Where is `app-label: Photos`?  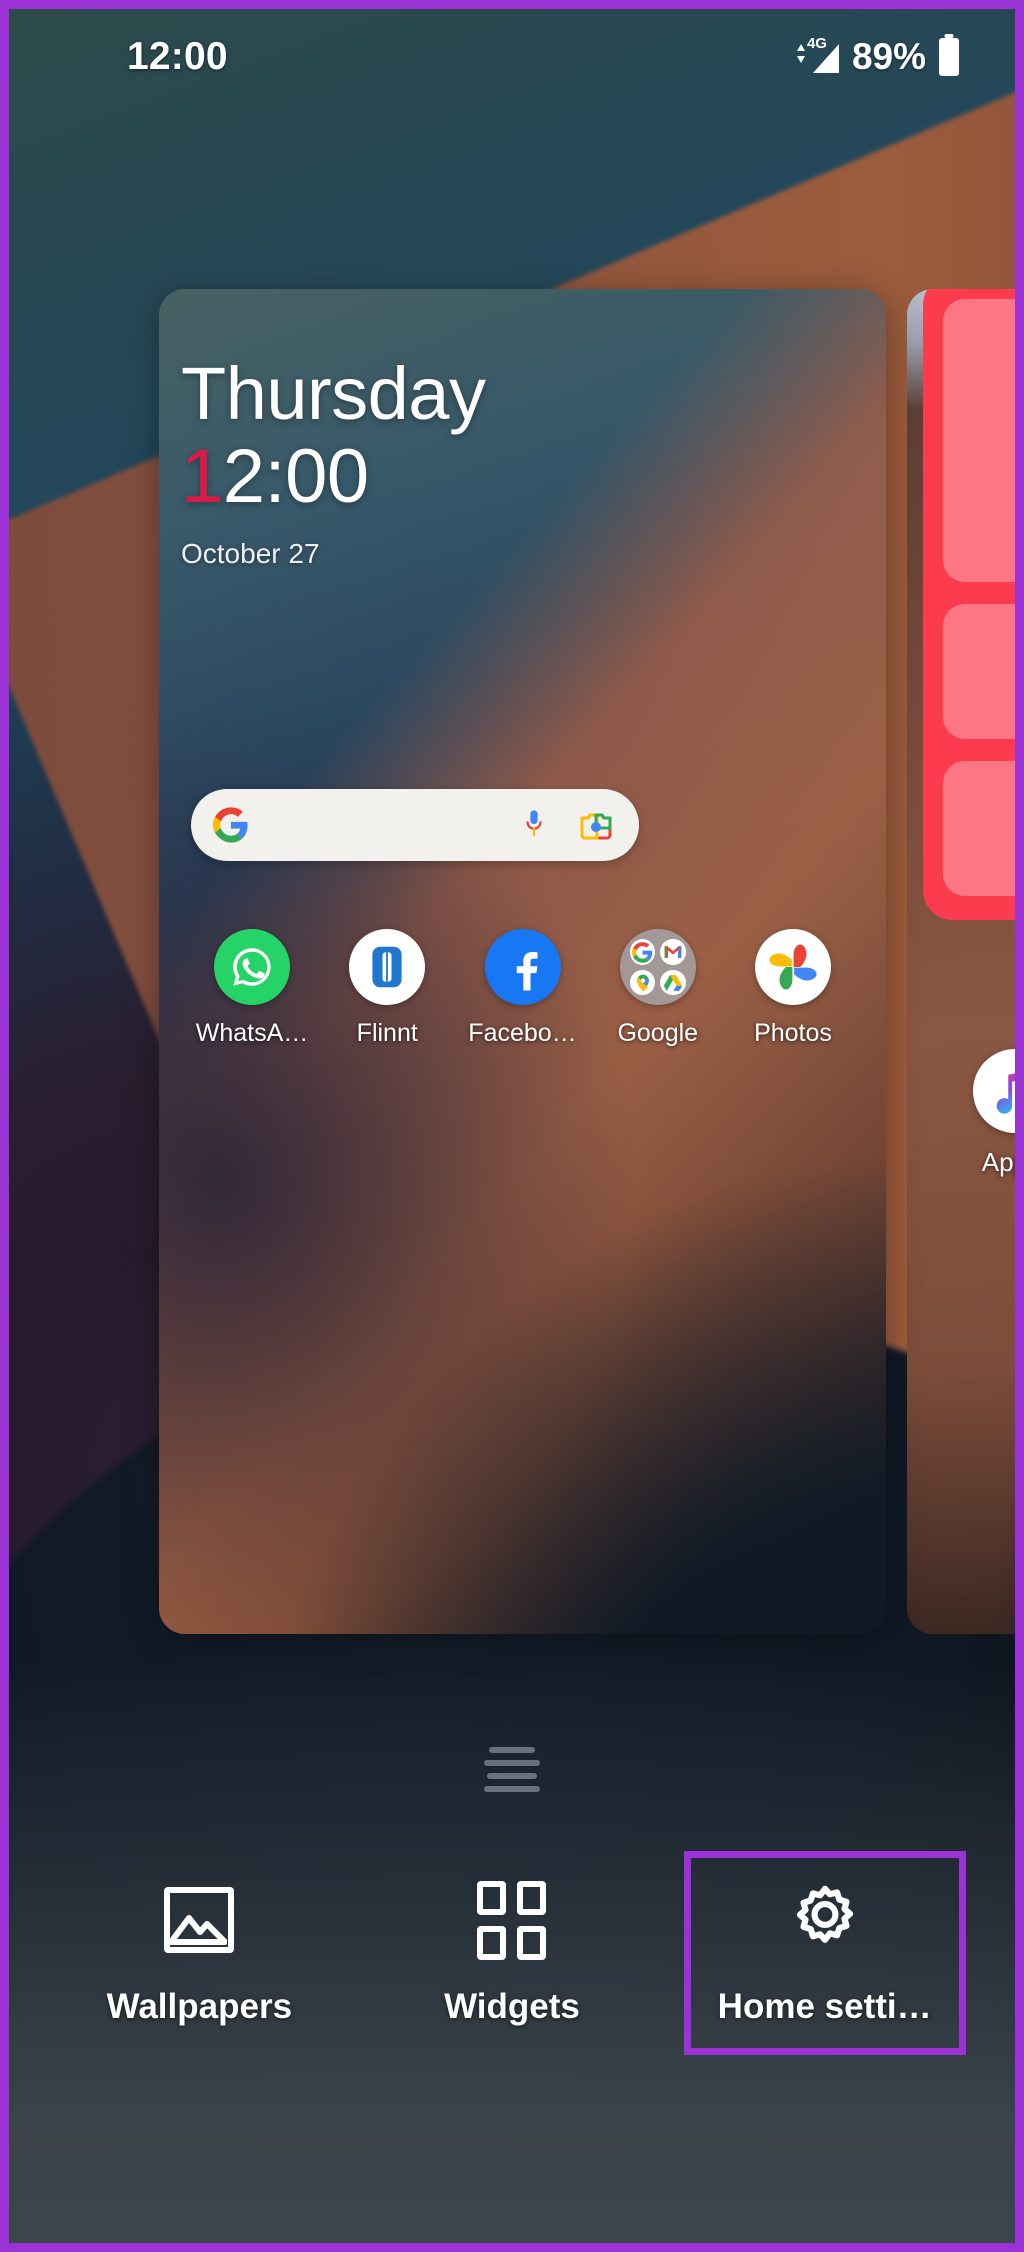 app-label: Photos is located at coordinates (793, 1033).